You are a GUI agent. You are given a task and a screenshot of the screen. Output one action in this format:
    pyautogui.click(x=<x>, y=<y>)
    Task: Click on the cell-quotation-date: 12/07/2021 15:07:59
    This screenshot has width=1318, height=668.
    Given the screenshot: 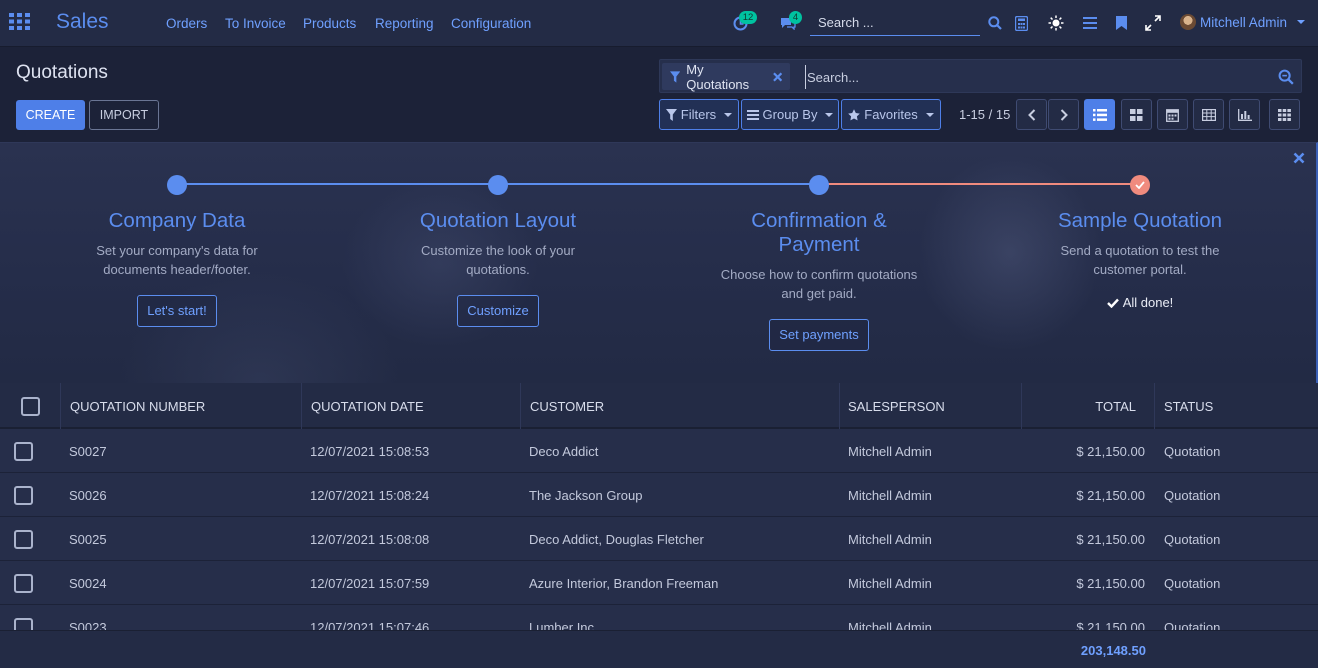 What is the action you would take?
    pyautogui.click(x=370, y=583)
    